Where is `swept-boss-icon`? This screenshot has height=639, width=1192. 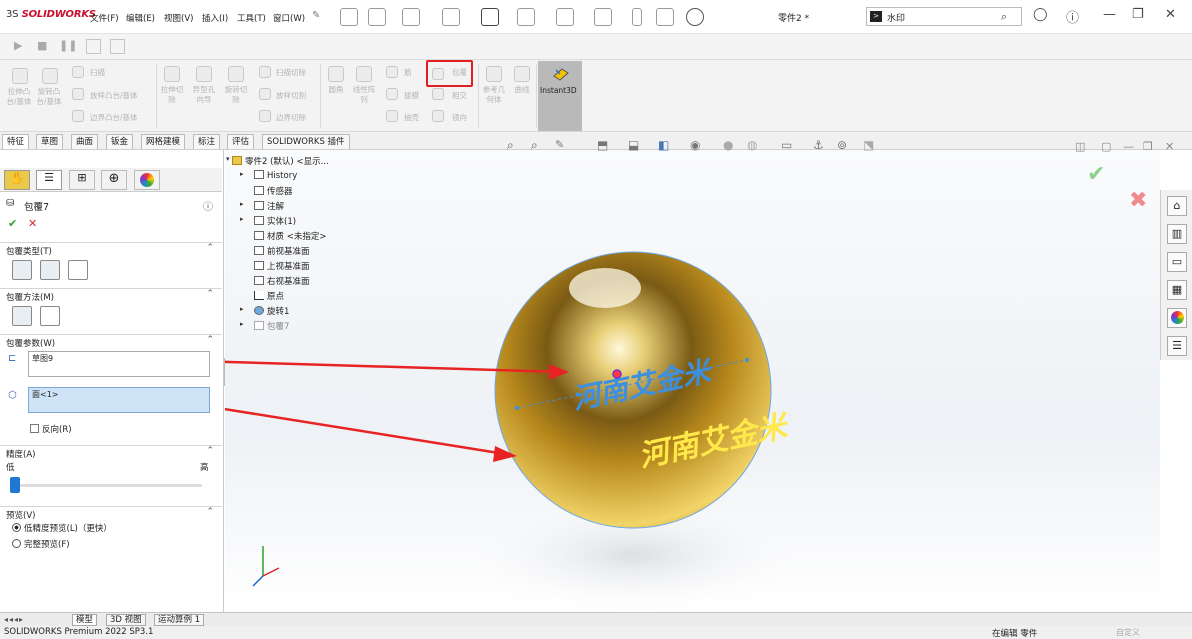
swept-boss-icon is located at coordinates (78, 72).